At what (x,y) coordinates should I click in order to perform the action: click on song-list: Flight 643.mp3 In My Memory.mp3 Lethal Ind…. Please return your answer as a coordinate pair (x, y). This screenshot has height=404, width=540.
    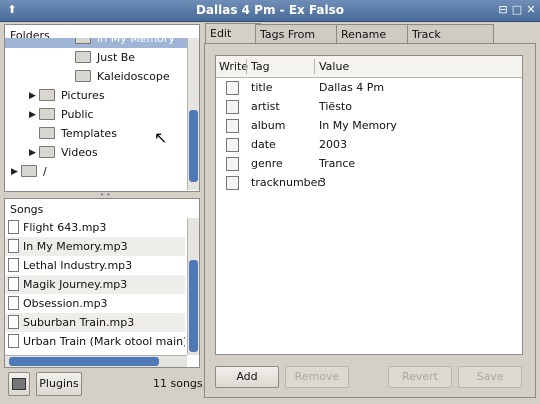
    Looking at the image, I should click on (96, 286).